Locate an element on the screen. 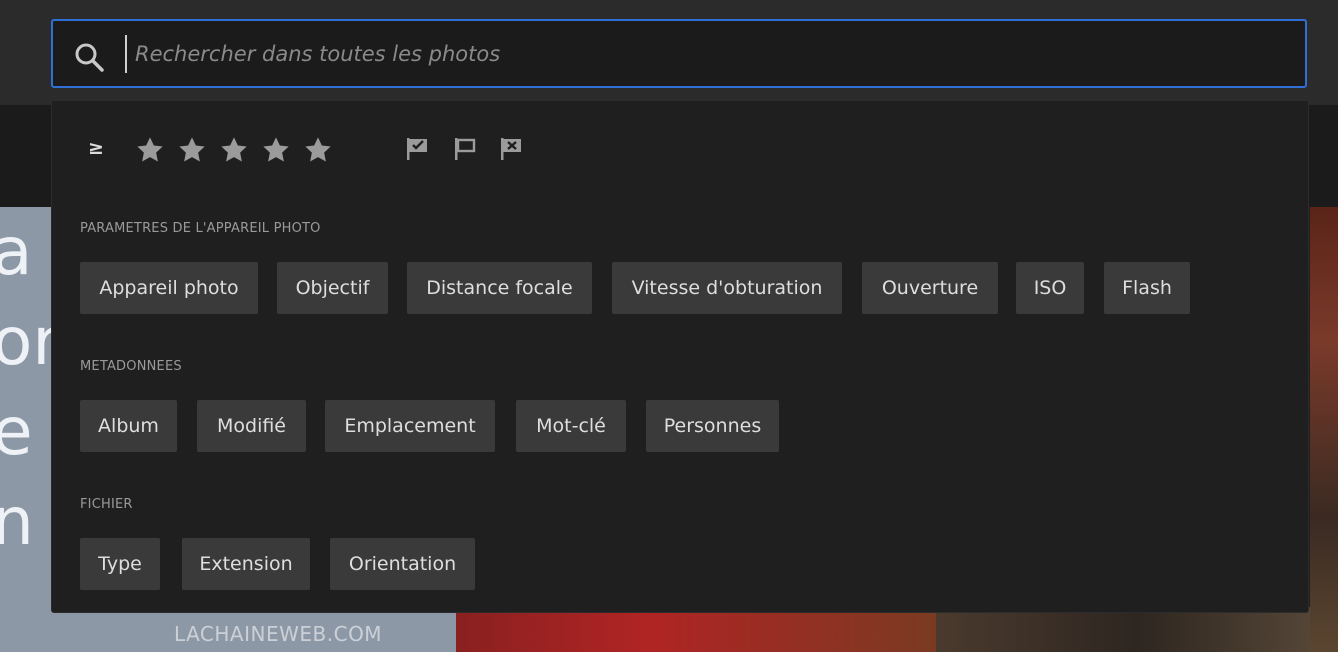 The image size is (1338, 652). search-icon is located at coordinates (89, 57).